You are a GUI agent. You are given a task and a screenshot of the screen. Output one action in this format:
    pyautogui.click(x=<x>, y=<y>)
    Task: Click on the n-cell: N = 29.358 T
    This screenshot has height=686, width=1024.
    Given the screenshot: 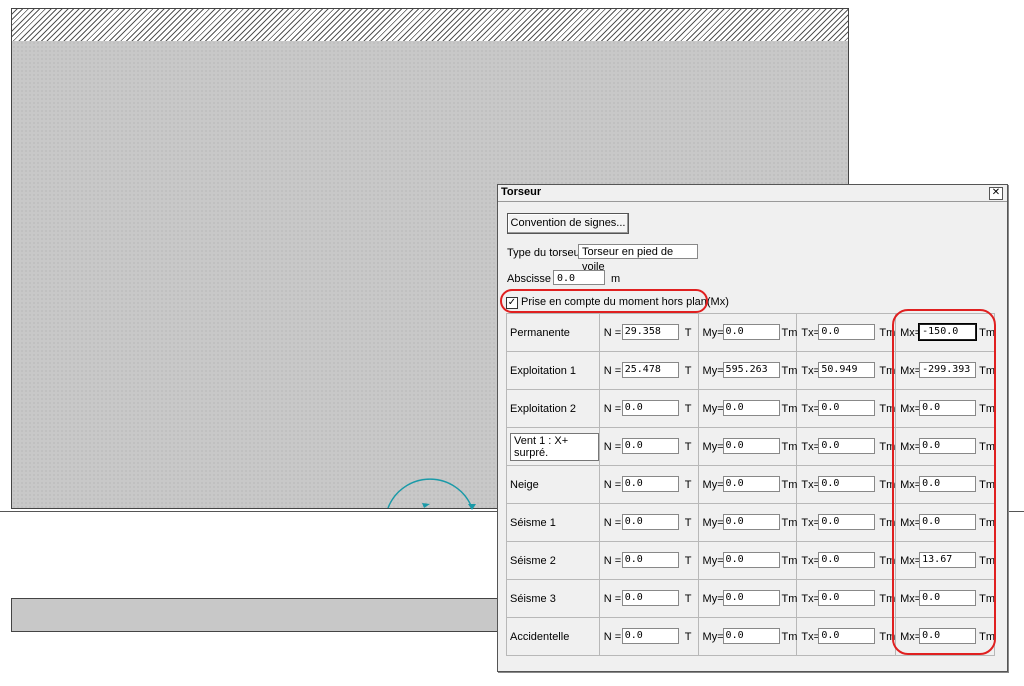 What is the action you would take?
    pyautogui.click(x=648, y=332)
    